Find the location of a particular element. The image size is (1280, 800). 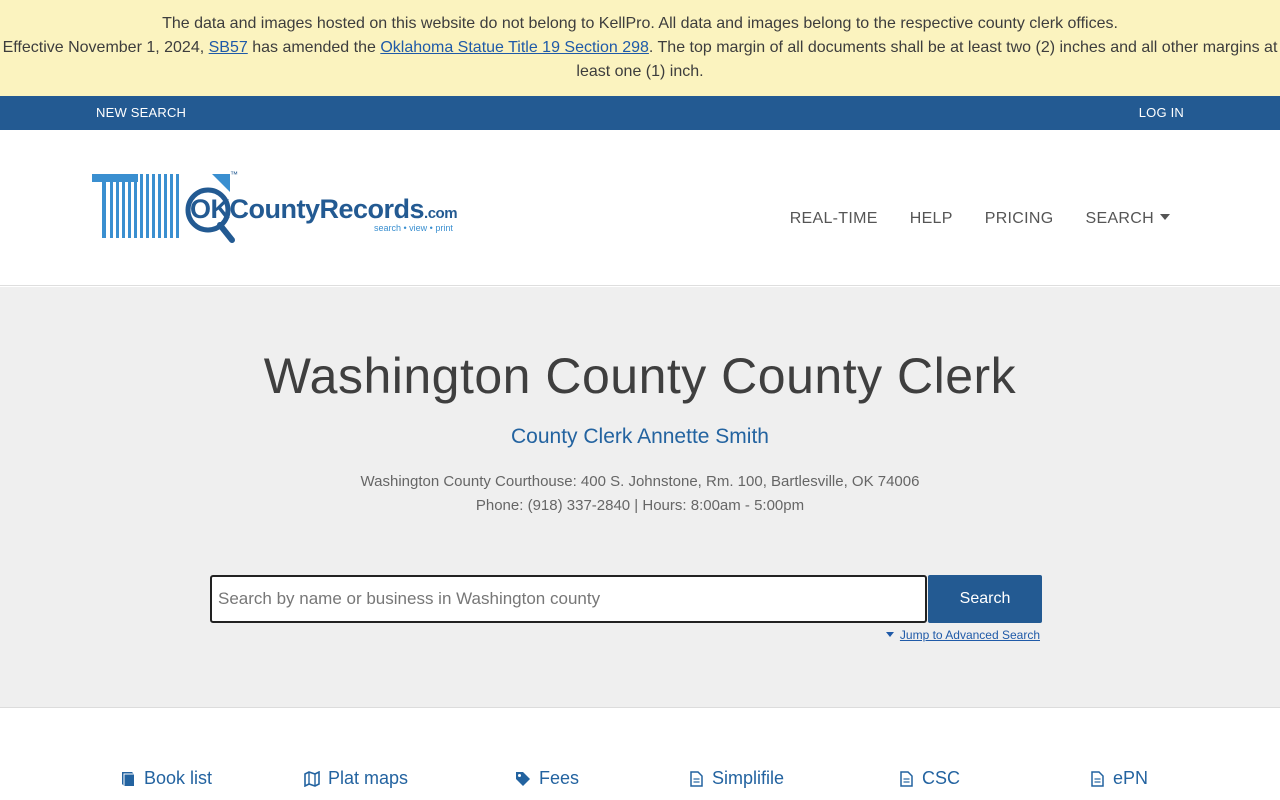

top-bar: NEW SEARCH LOG IN is located at coordinates (640, 113).